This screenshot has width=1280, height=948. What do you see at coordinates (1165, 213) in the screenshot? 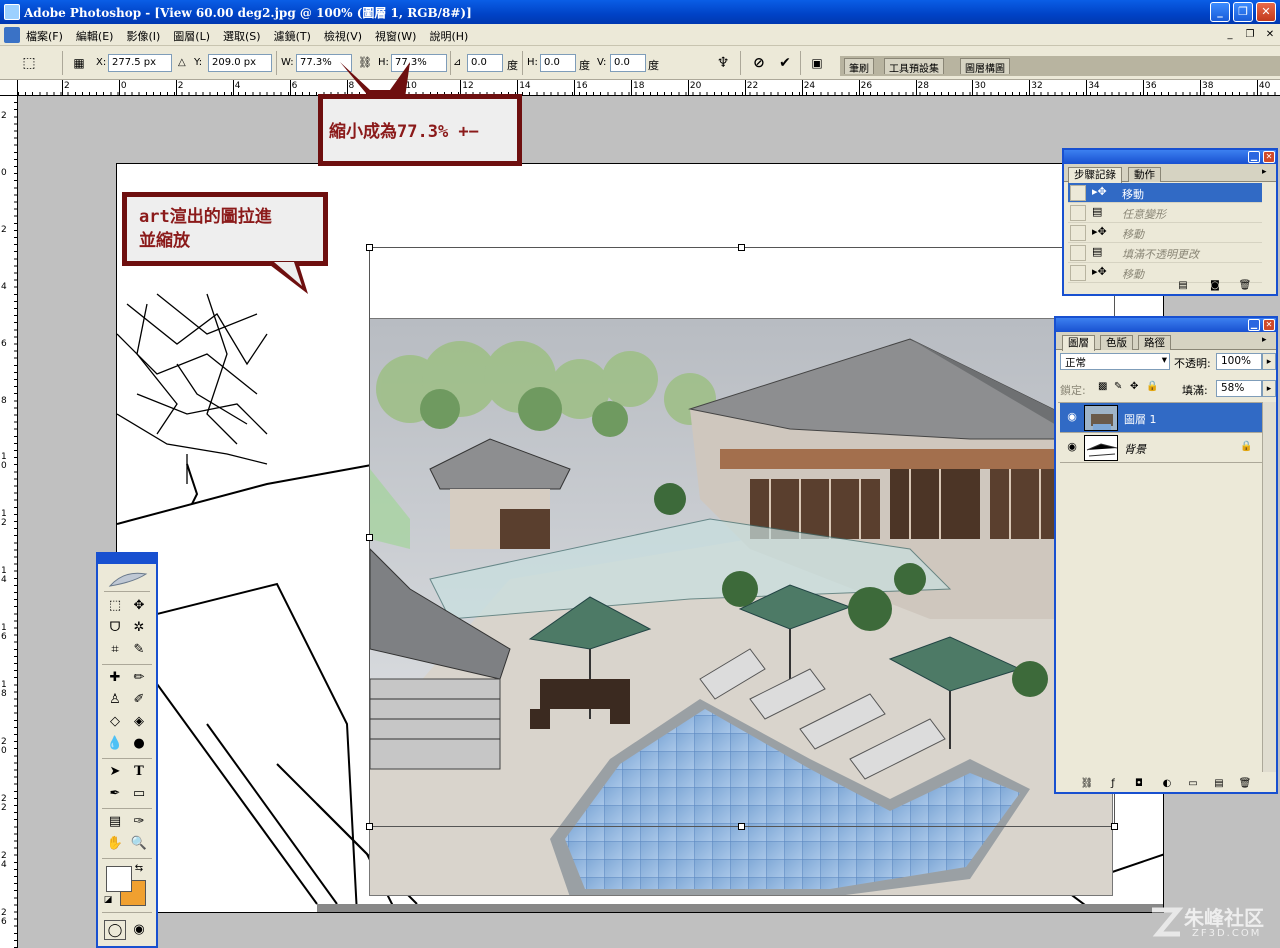
I see `history-step: ▤ 任意變形` at bounding box center [1165, 213].